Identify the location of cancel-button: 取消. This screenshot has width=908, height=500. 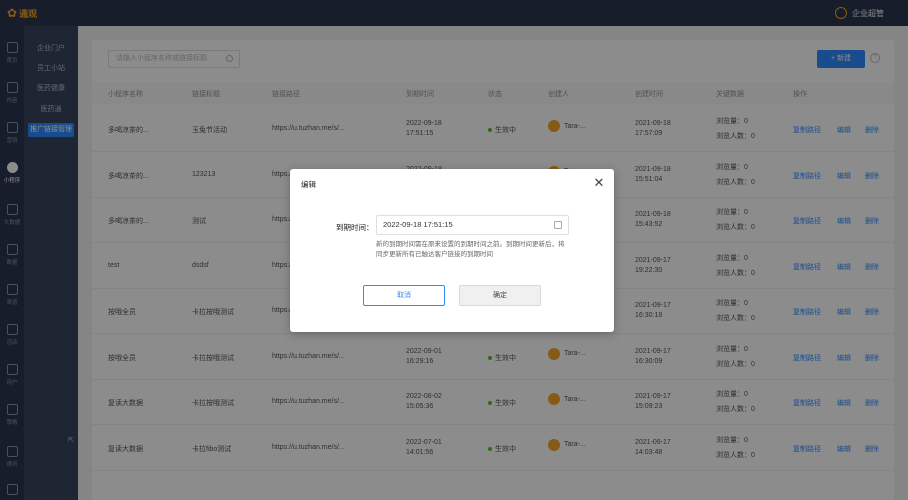
(404, 295).